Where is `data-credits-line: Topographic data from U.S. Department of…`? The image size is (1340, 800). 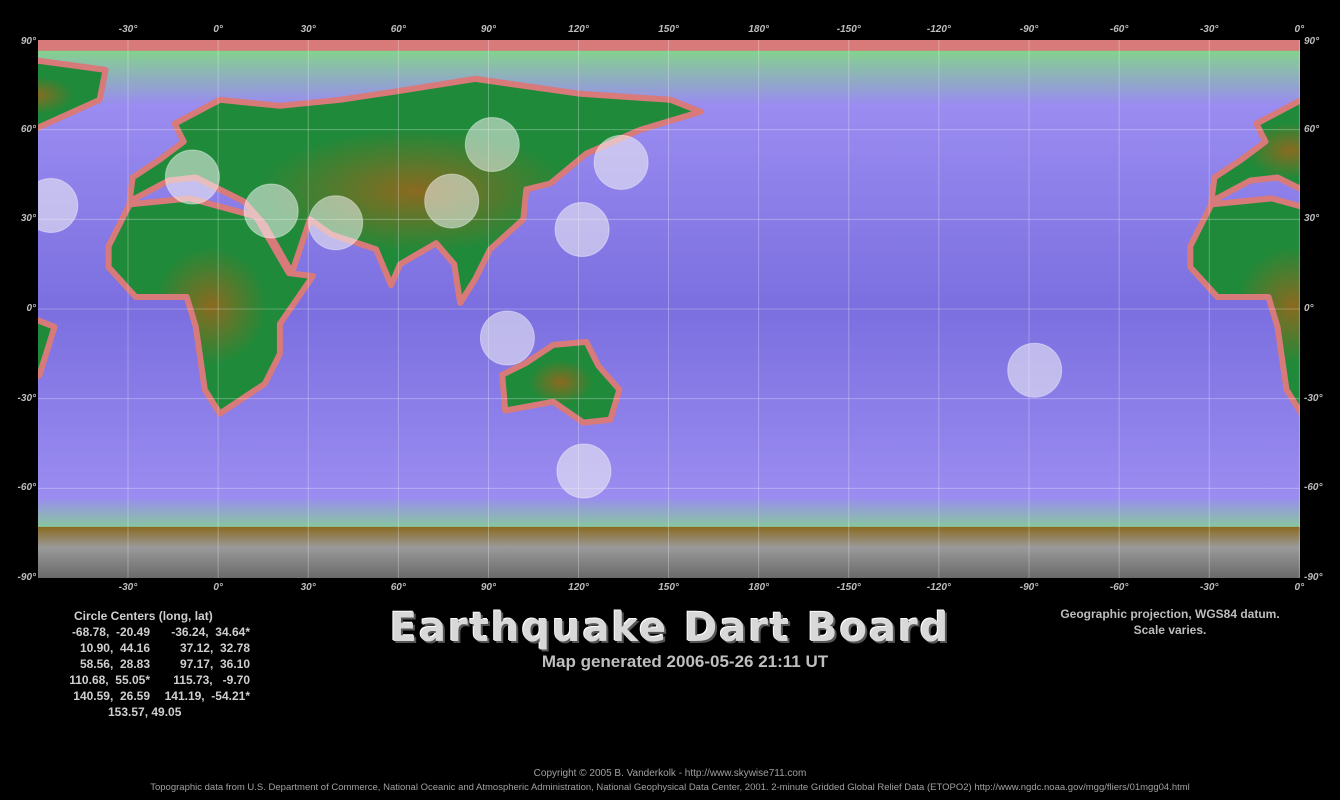 data-credits-line: Topographic data from U.S. Department of… is located at coordinates (670, 787).